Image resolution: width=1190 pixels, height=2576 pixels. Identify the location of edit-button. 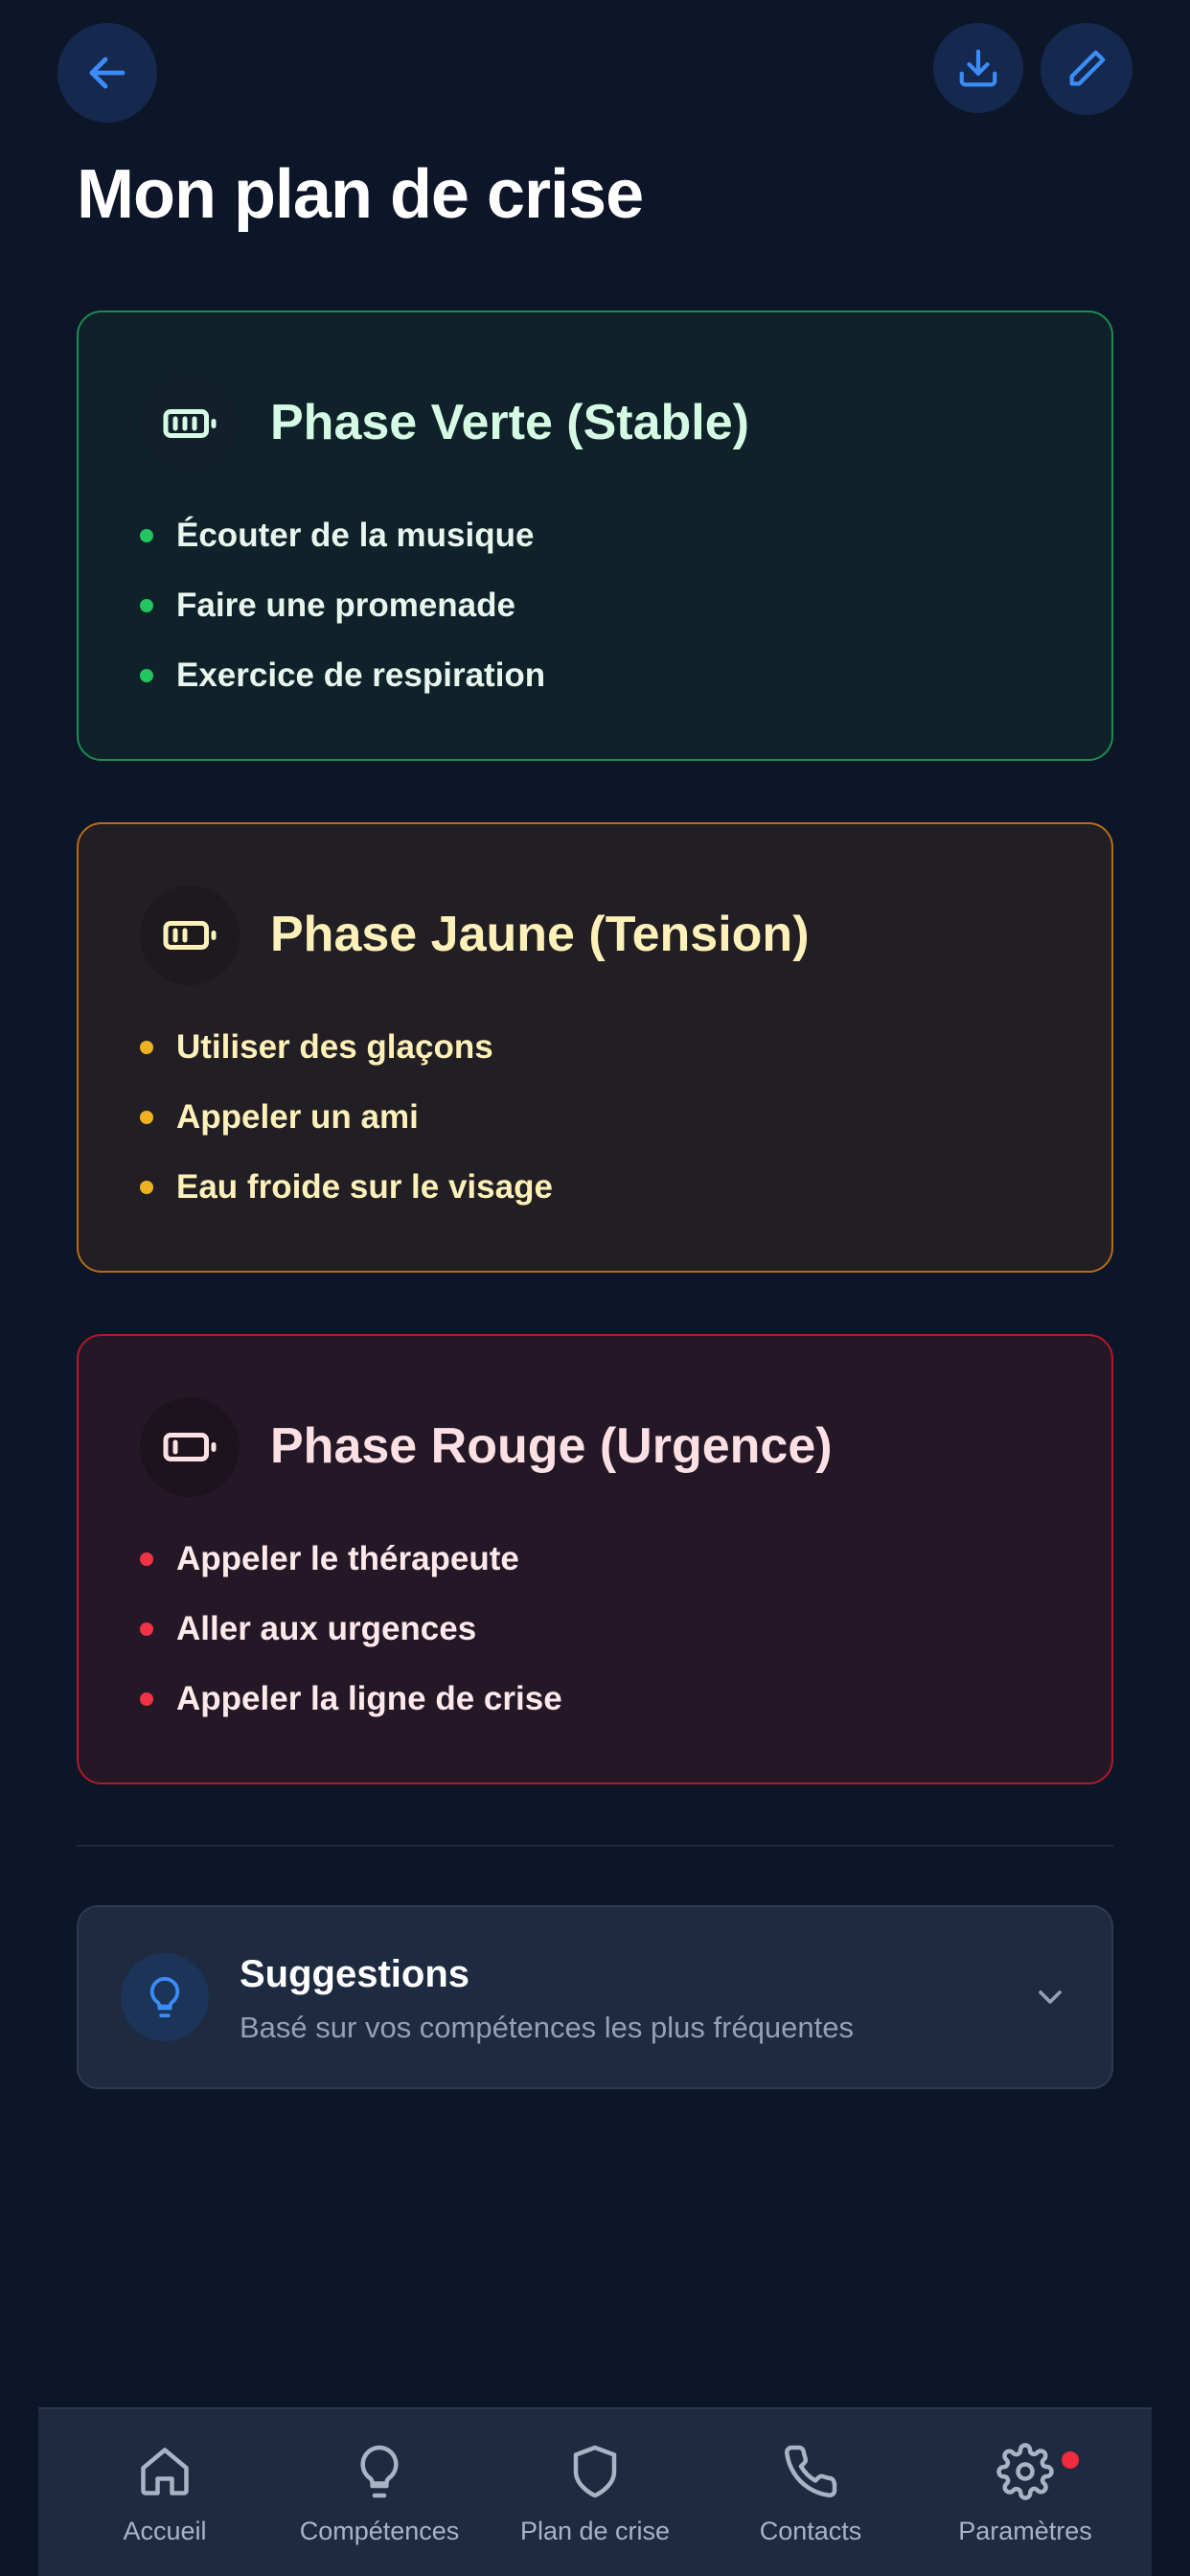
(1087, 69).